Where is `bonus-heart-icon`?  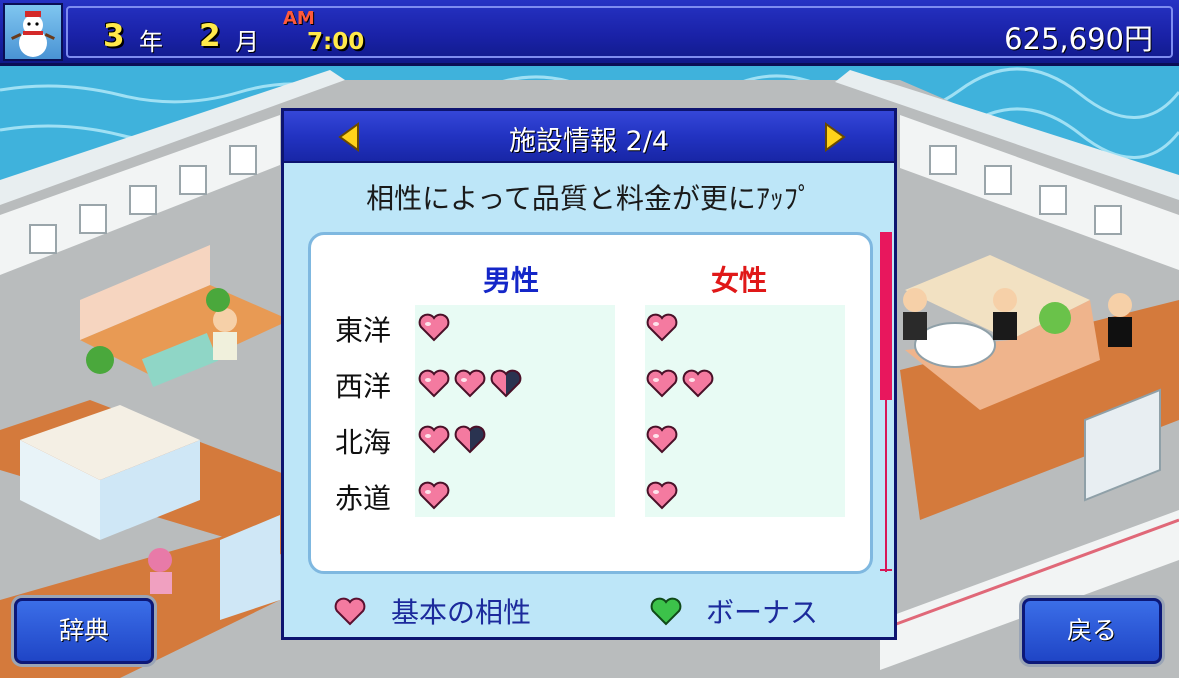 bonus-heart-icon is located at coordinates (666, 611).